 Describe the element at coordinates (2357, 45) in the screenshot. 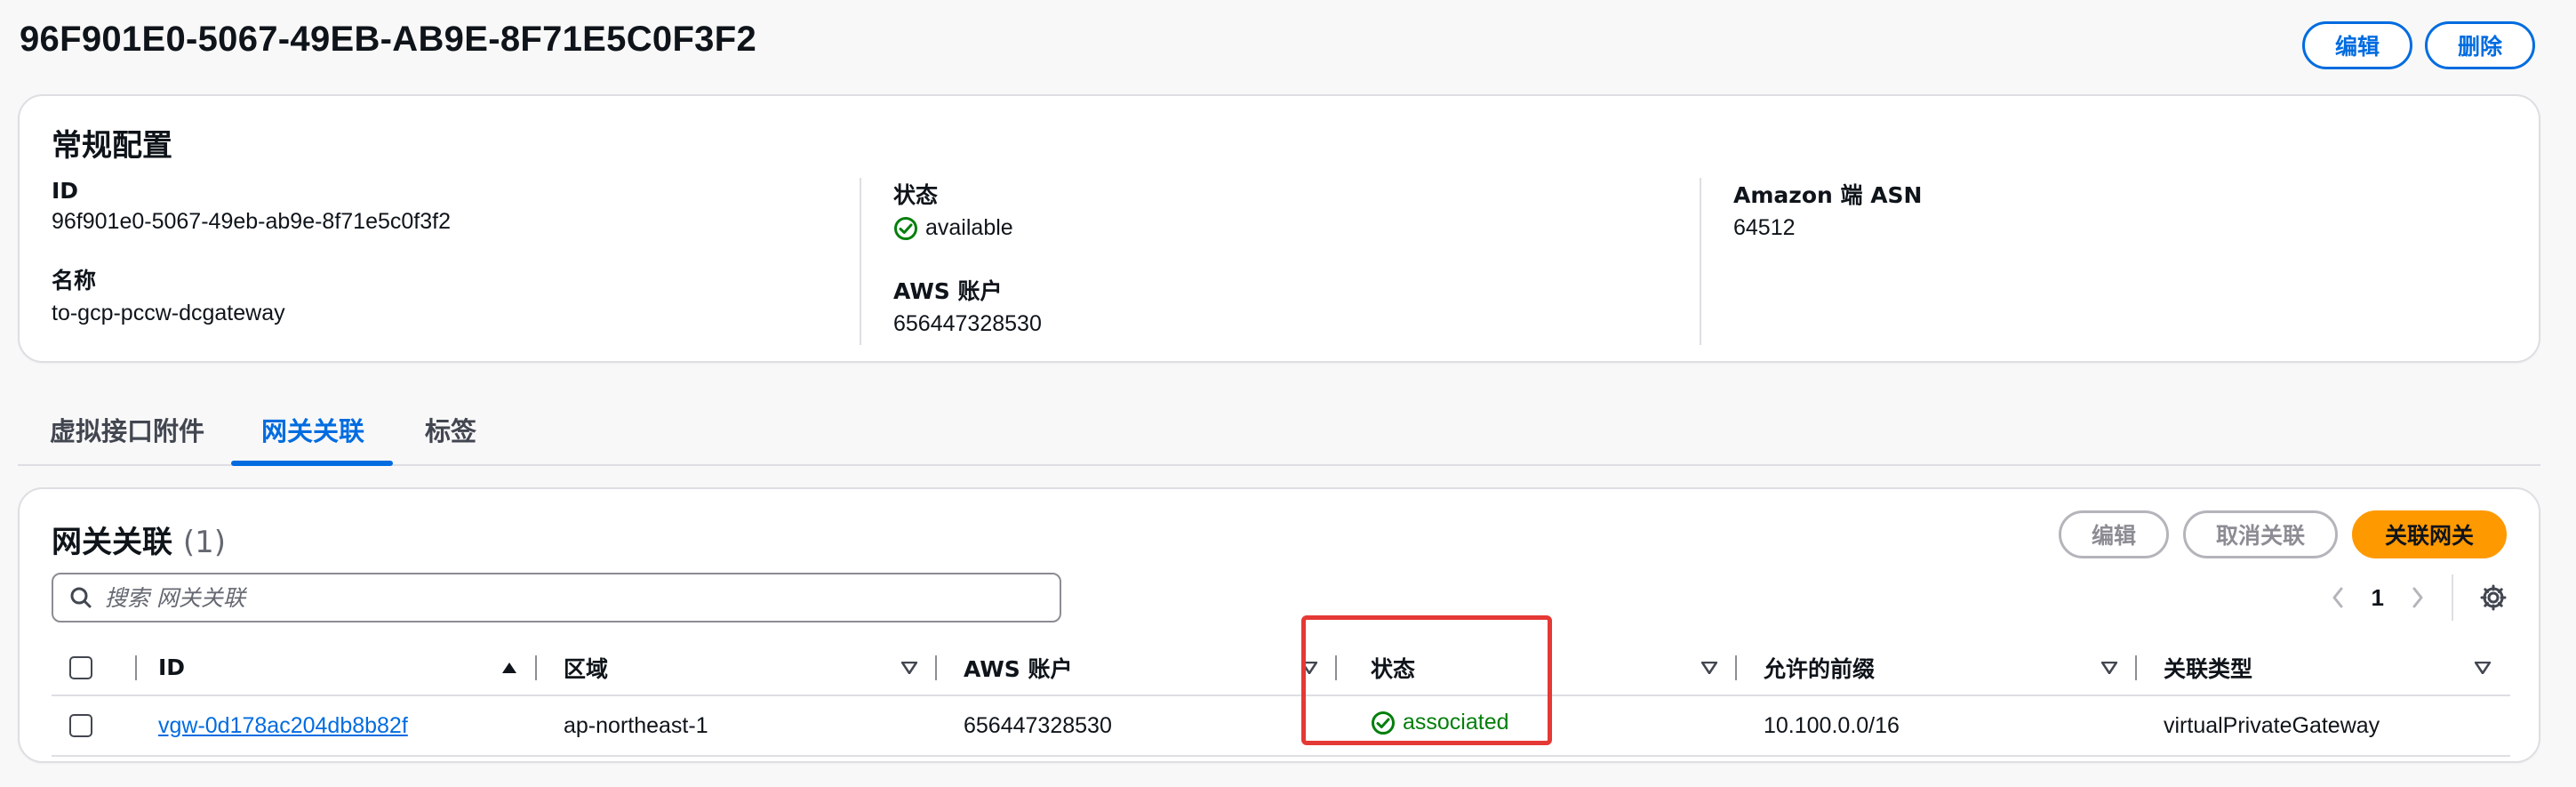

I see `edit-button: 编辑` at that location.